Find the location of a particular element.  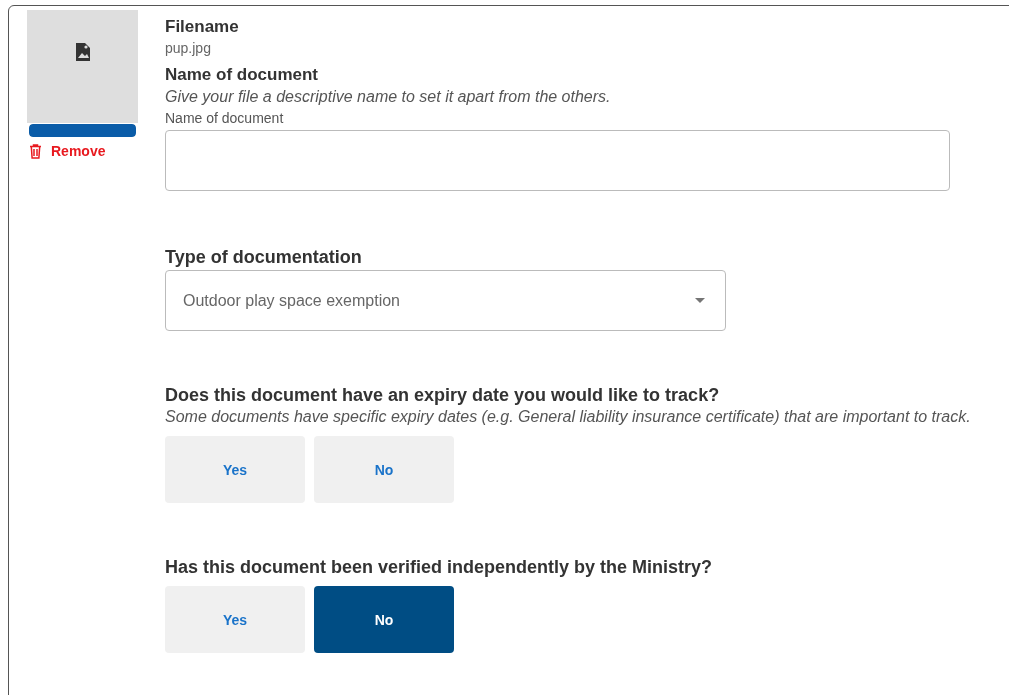

question-hint: Some documents have specific expiry dates (e.g. General liability insurance certificate) that are important to track. is located at coordinates (568, 417).